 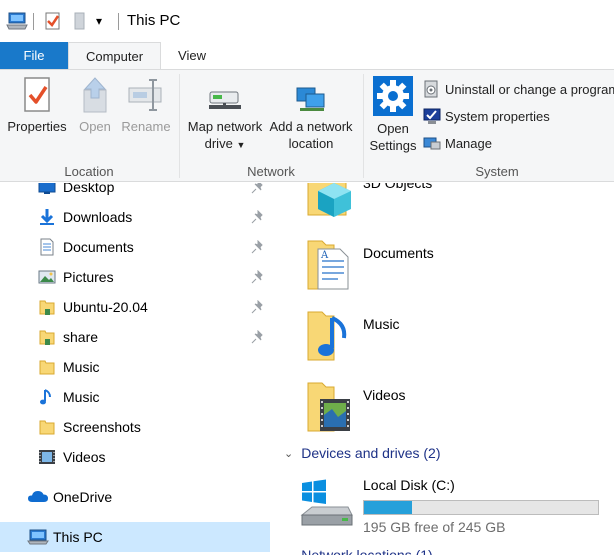 What do you see at coordinates (95, 95) in the screenshot?
I see `open-icon` at bounding box center [95, 95].